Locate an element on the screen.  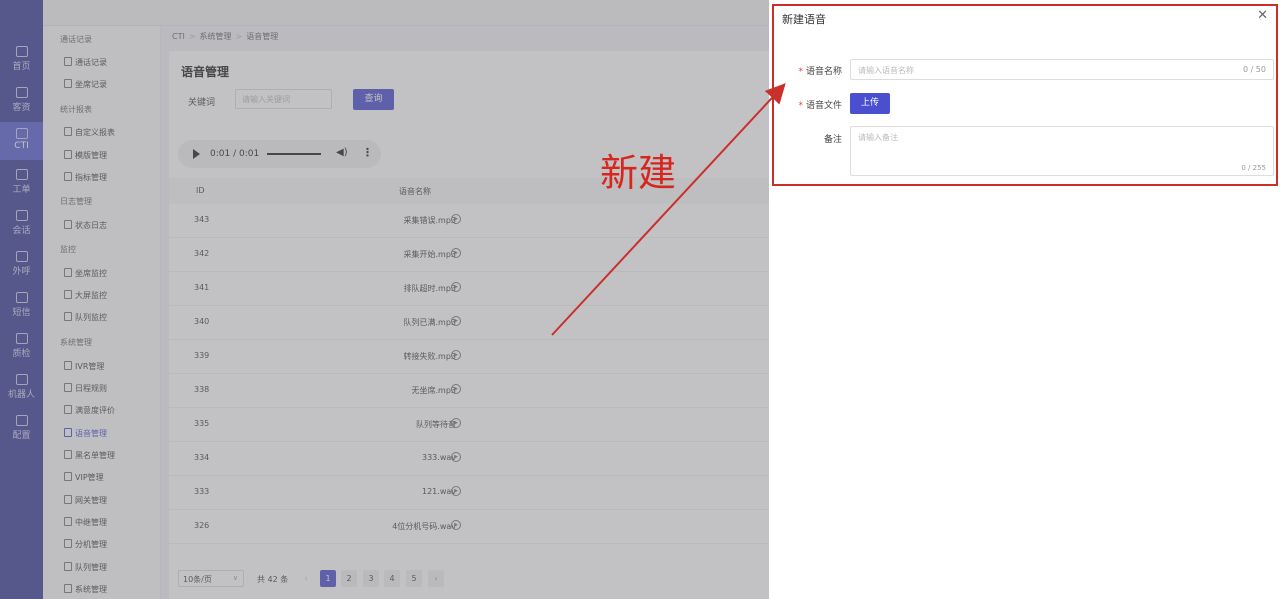
annotation-arrow is located at coordinates (668, 209).